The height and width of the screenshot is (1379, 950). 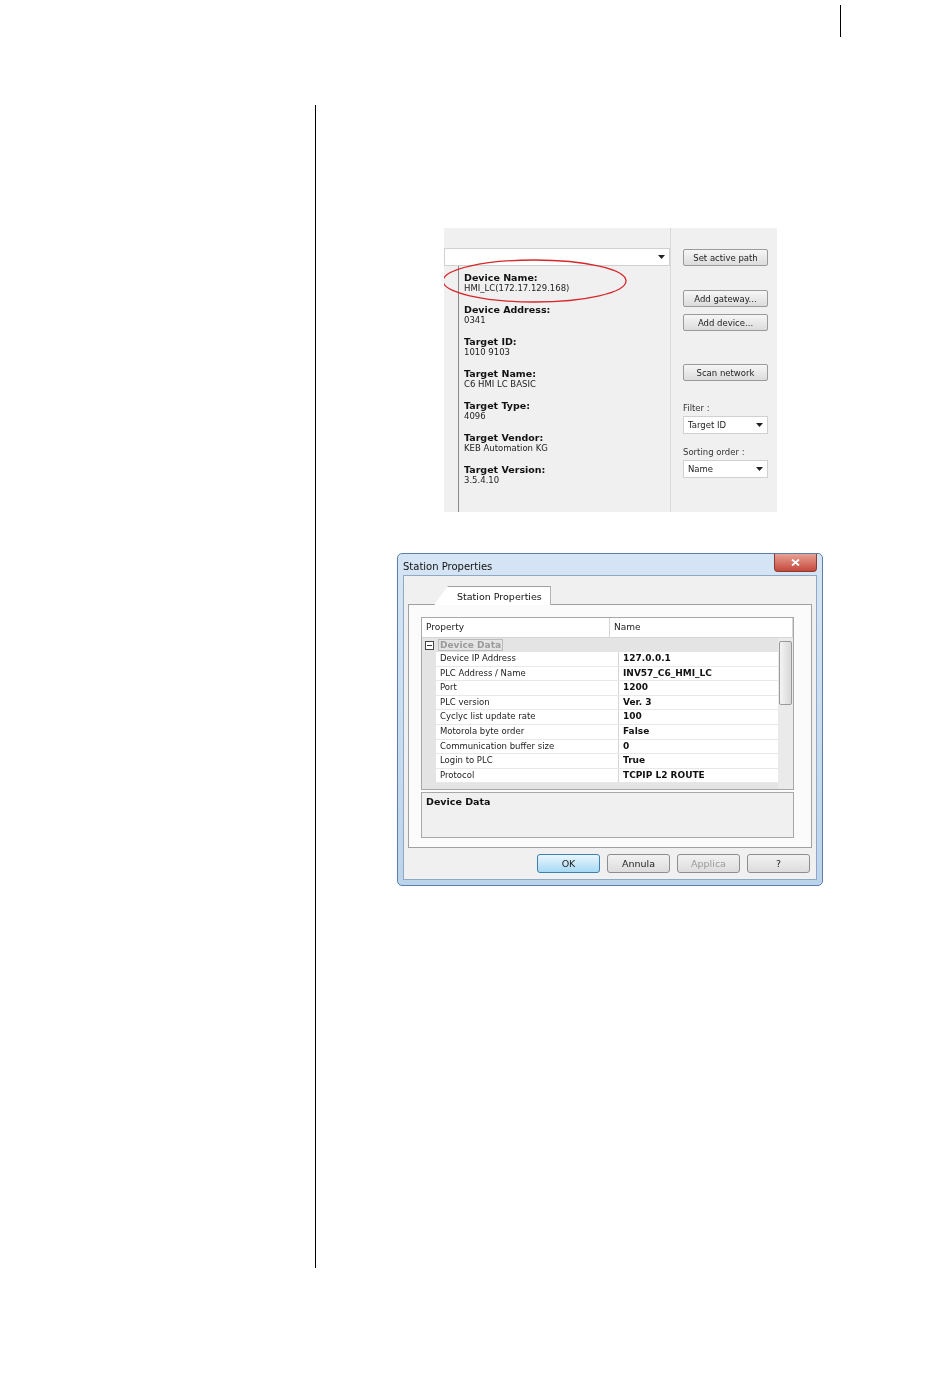 What do you see at coordinates (527, 717) in the screenshot?
I see `property-cell: Cyclyc list update rate` at bounding box center [527, 717].